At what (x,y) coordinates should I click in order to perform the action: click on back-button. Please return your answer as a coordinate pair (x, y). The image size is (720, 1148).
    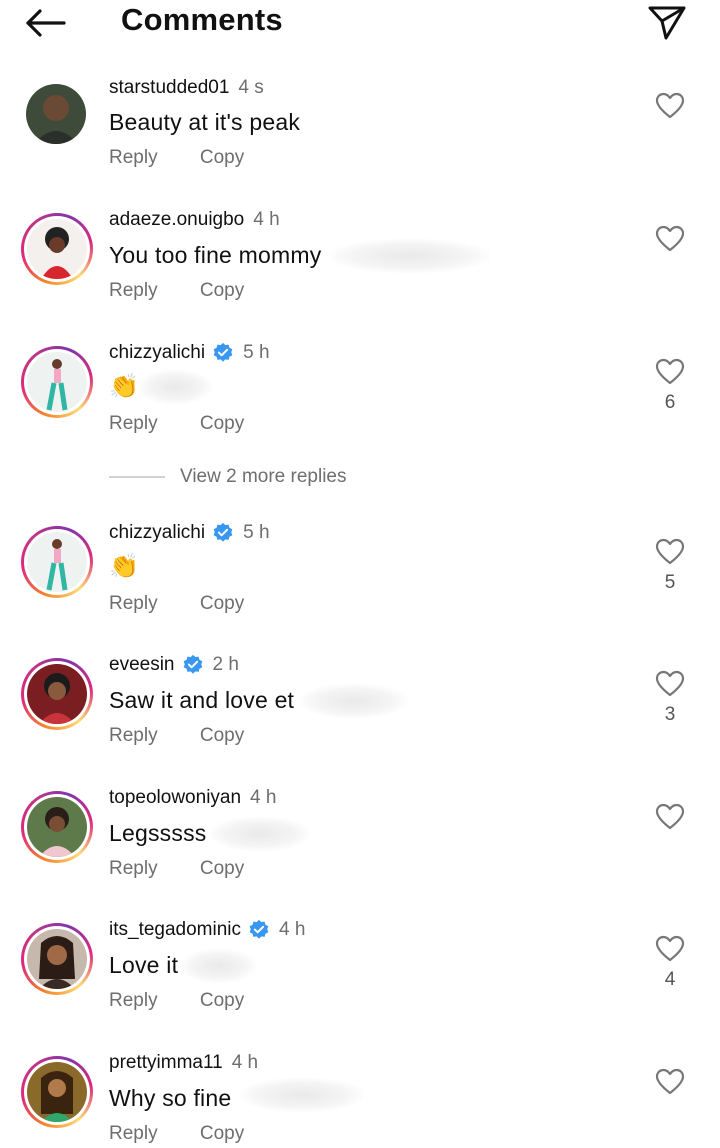
    Looking at the image, I should click on (47, 23).